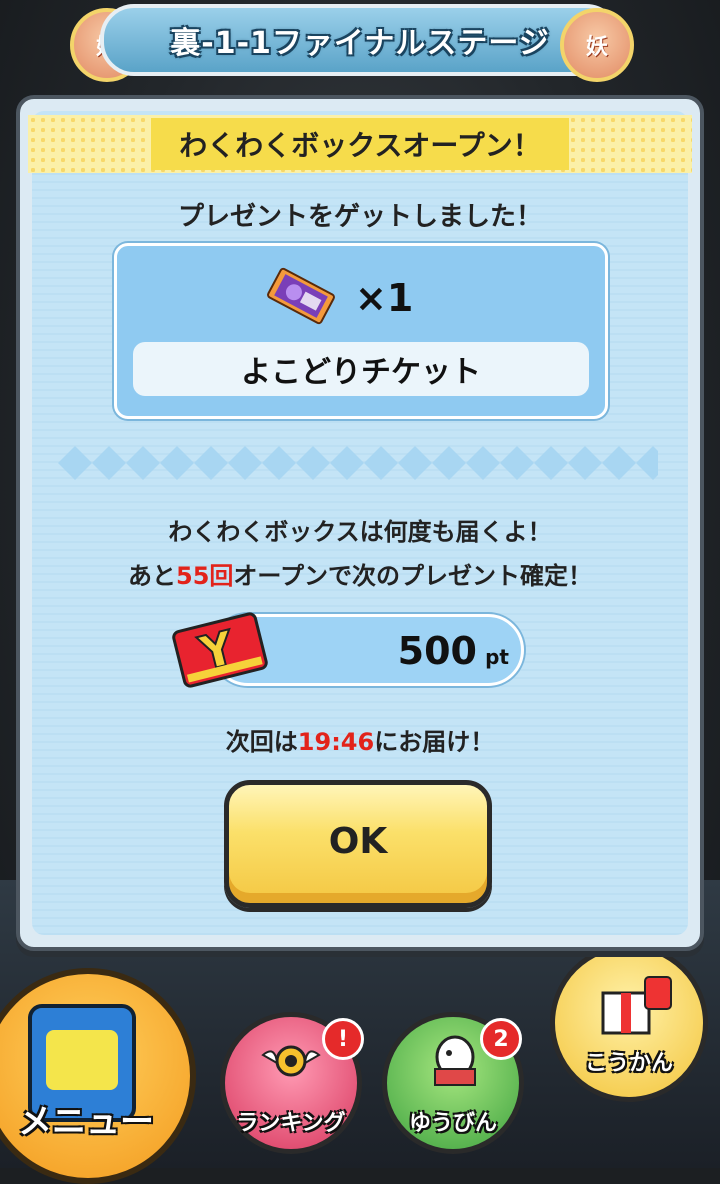  Describe the element at coordinates (596, 47) in the screenshot. I see `emblem-text: 妖` at that location.